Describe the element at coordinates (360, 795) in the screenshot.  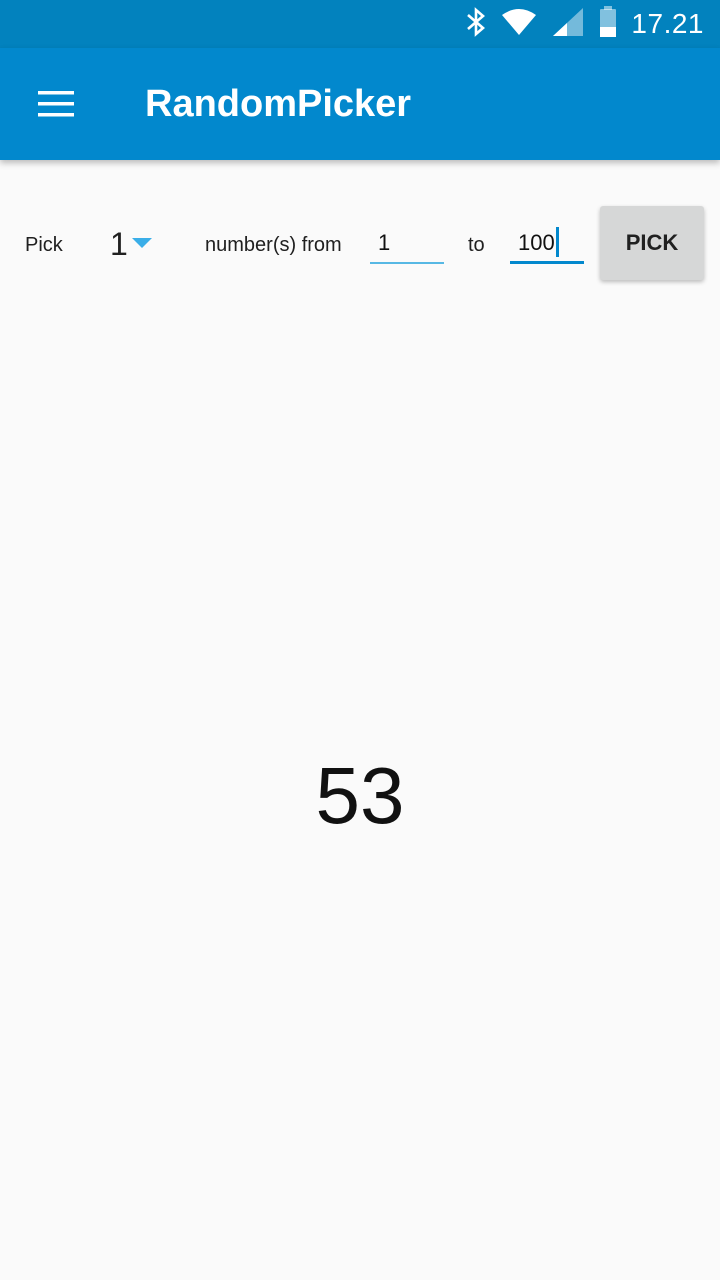
I see `result-number: 53` at that location.